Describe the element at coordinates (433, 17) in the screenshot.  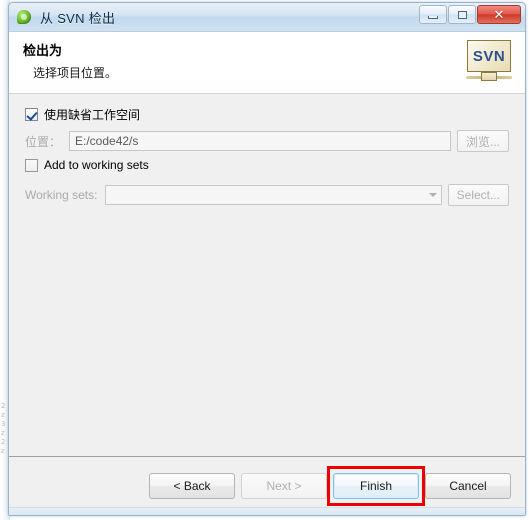
I see `minimize-icon` at that location.